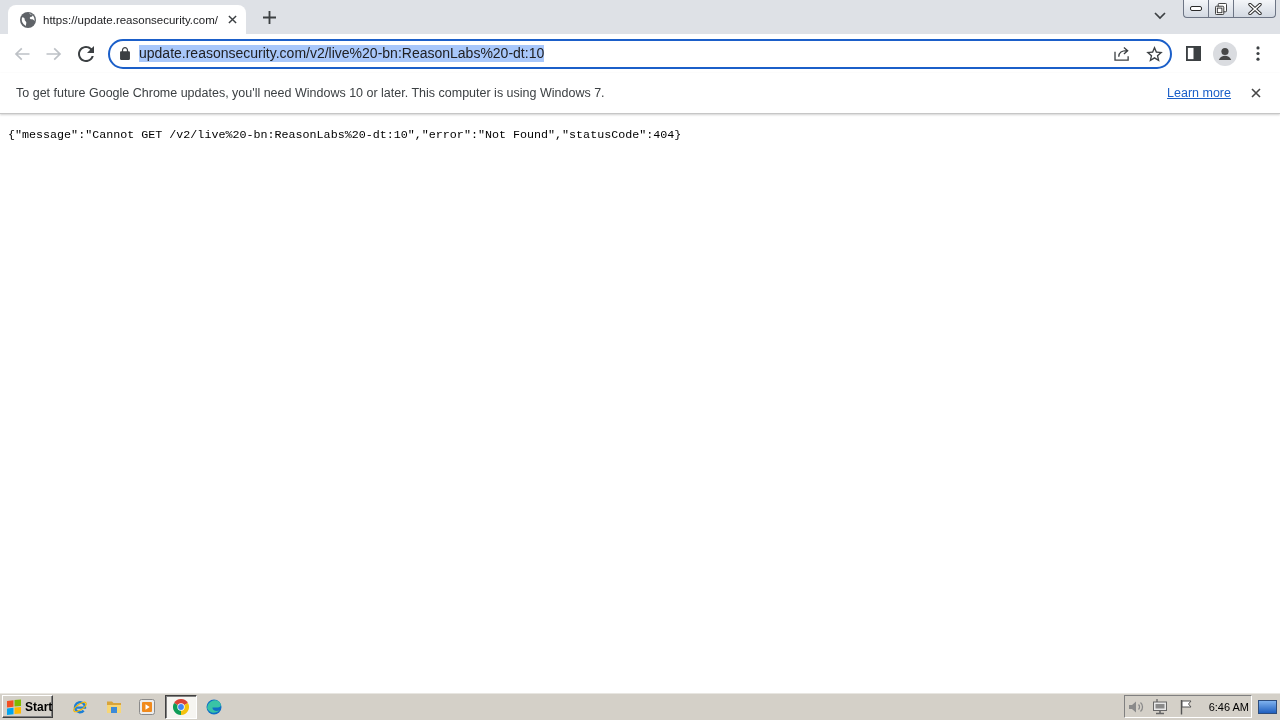 The width and height of the screenshot is (1280, 720). I want to click on play-icon, so click(147, 706).